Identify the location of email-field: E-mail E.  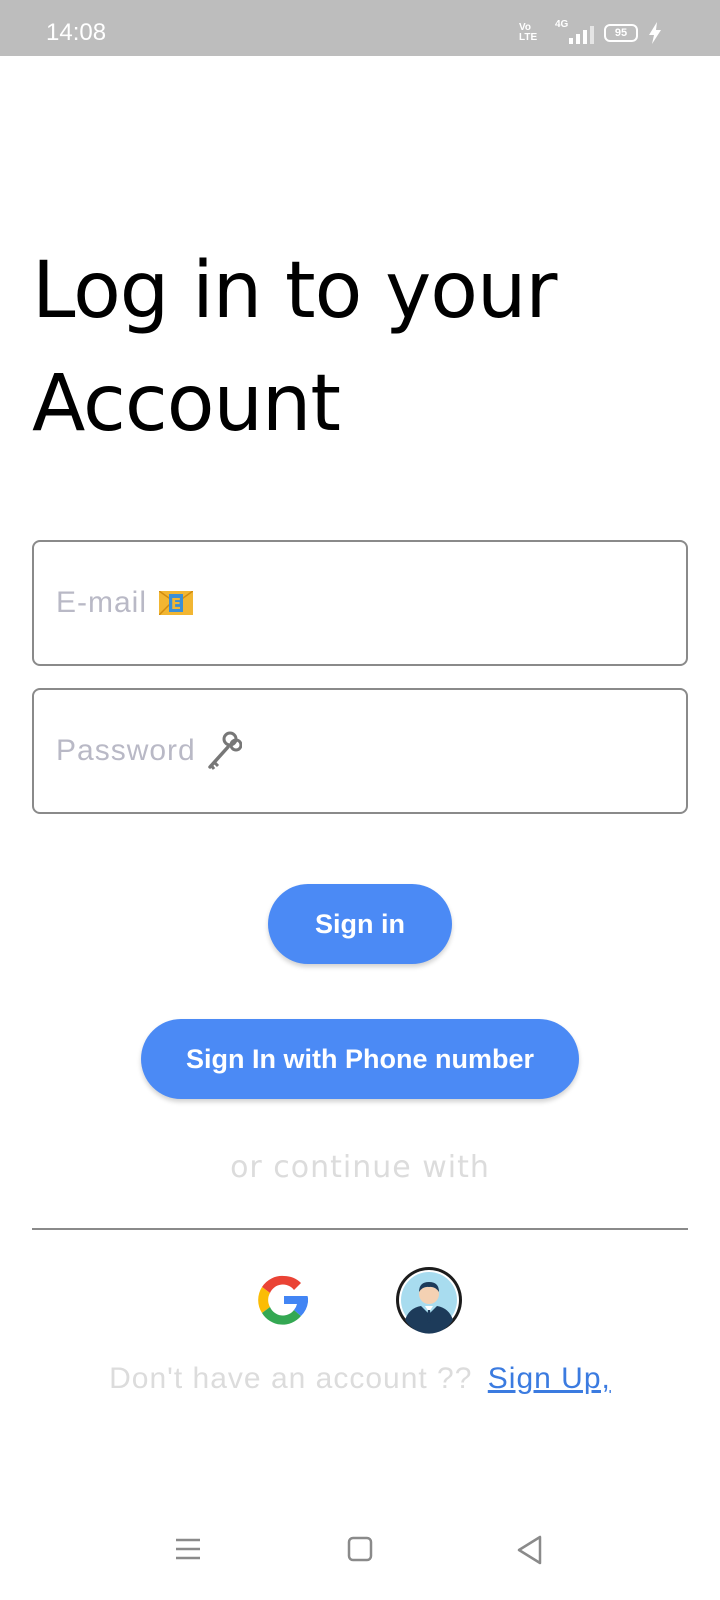
(360, 603).